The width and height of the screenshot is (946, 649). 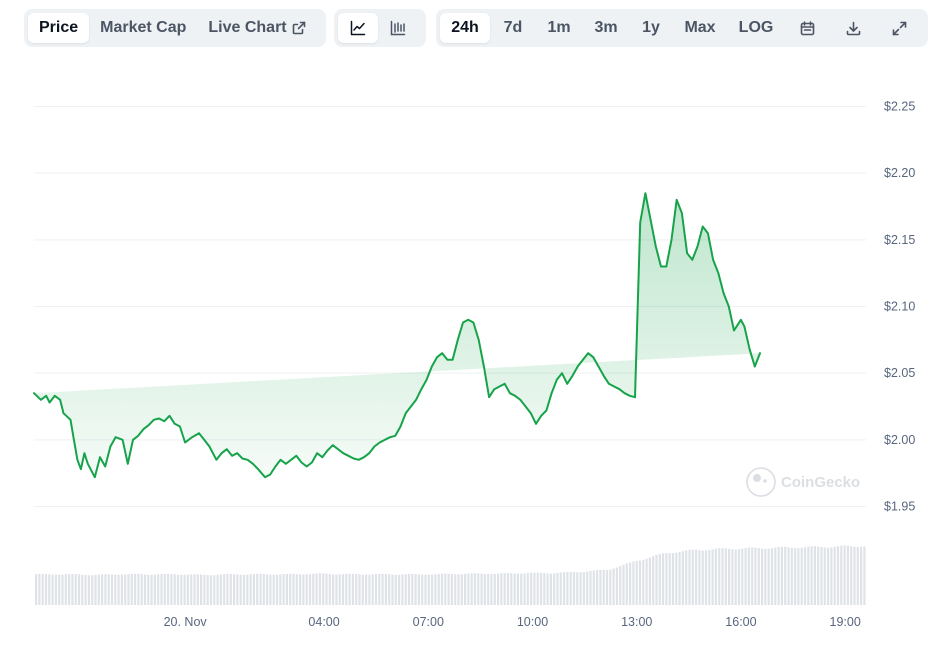 I want to click on calendar-icon, so click(x=807, y=28).